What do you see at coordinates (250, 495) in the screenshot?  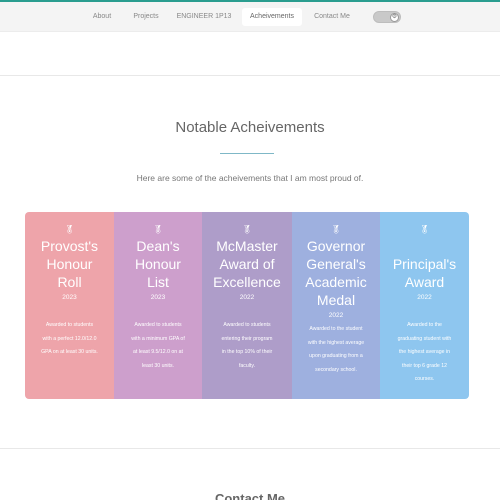 I see `contact-heading: Contact Me` at bounding box center [250, 495].